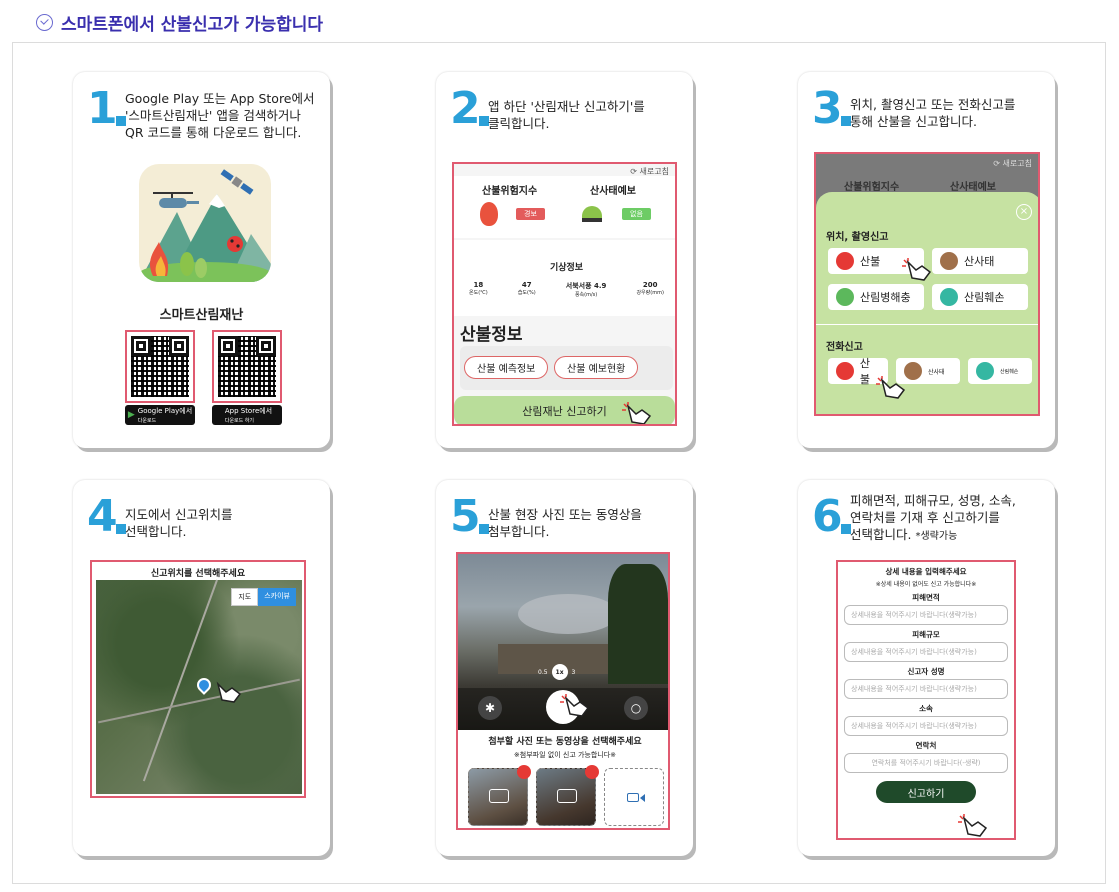  I want to click on attach-note: ※첨부파일 없이 신고 가능합니다※, so click(565, 755).